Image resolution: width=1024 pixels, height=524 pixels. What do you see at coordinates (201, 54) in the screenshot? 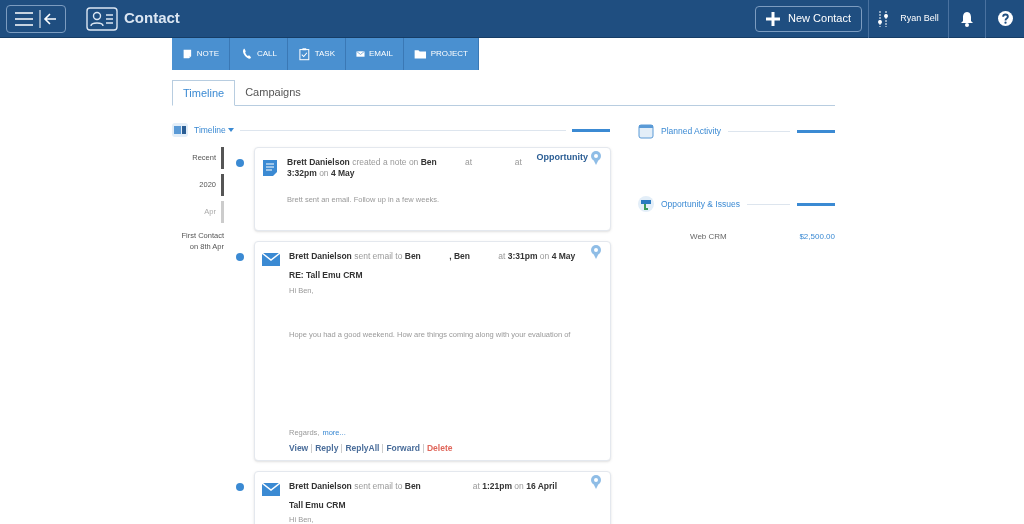
I see `action-button: NOTE` at bounding box center [201, 54].